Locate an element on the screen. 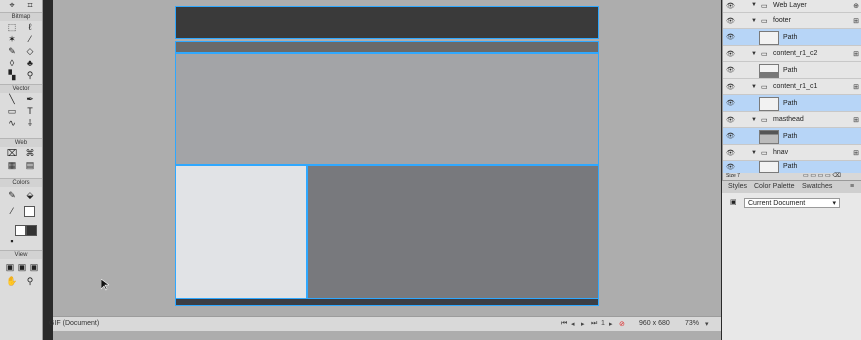  fill-color-icon: ⬙ is located at coordinates (30, 195).